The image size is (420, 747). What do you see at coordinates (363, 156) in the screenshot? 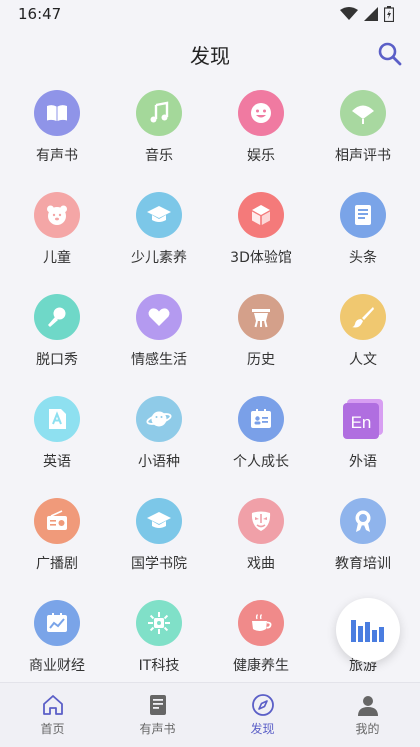
I see `category-label: 相声评书` at bounding box center [363, 156].